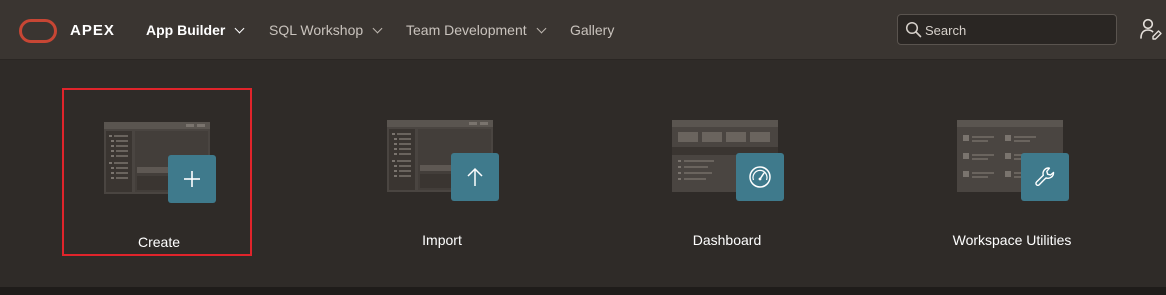  What do you see at coordinates (1151, 29) in the screenshot?
I see `user-settings-icon` at bounding box center [1151, 29].